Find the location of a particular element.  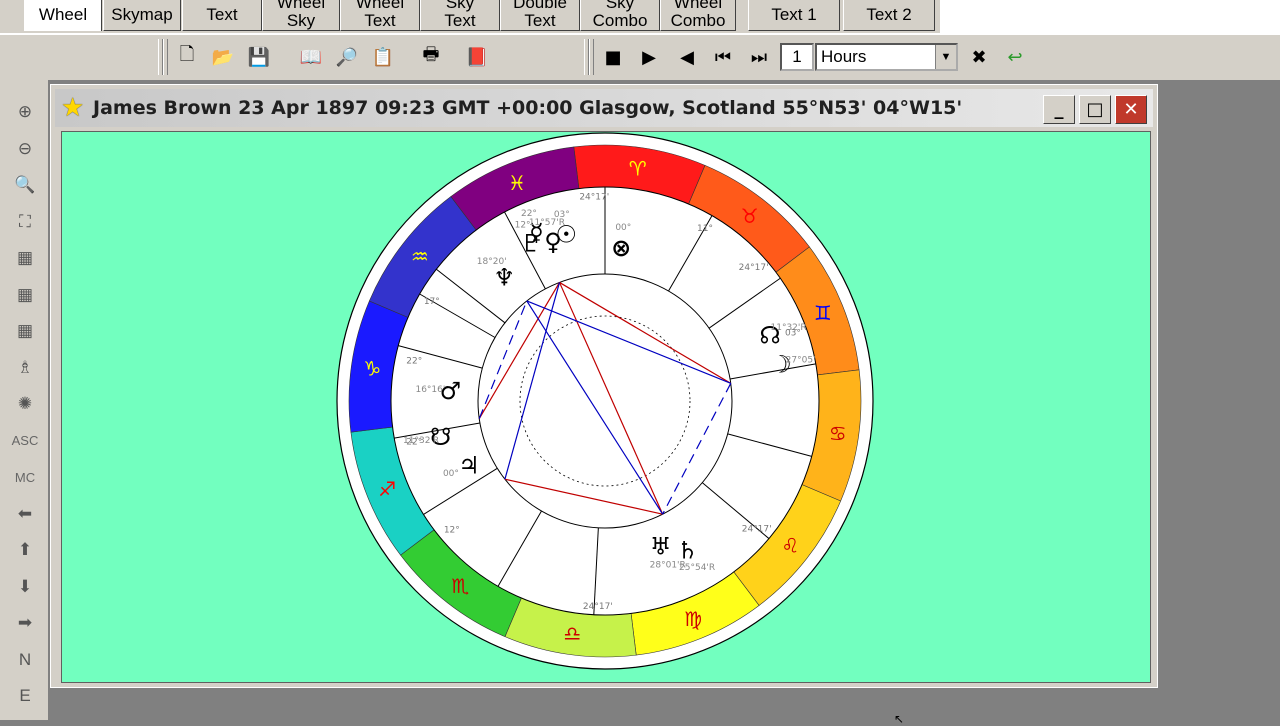

open-book-icon: 📖 is located at coordinates (311, 57).